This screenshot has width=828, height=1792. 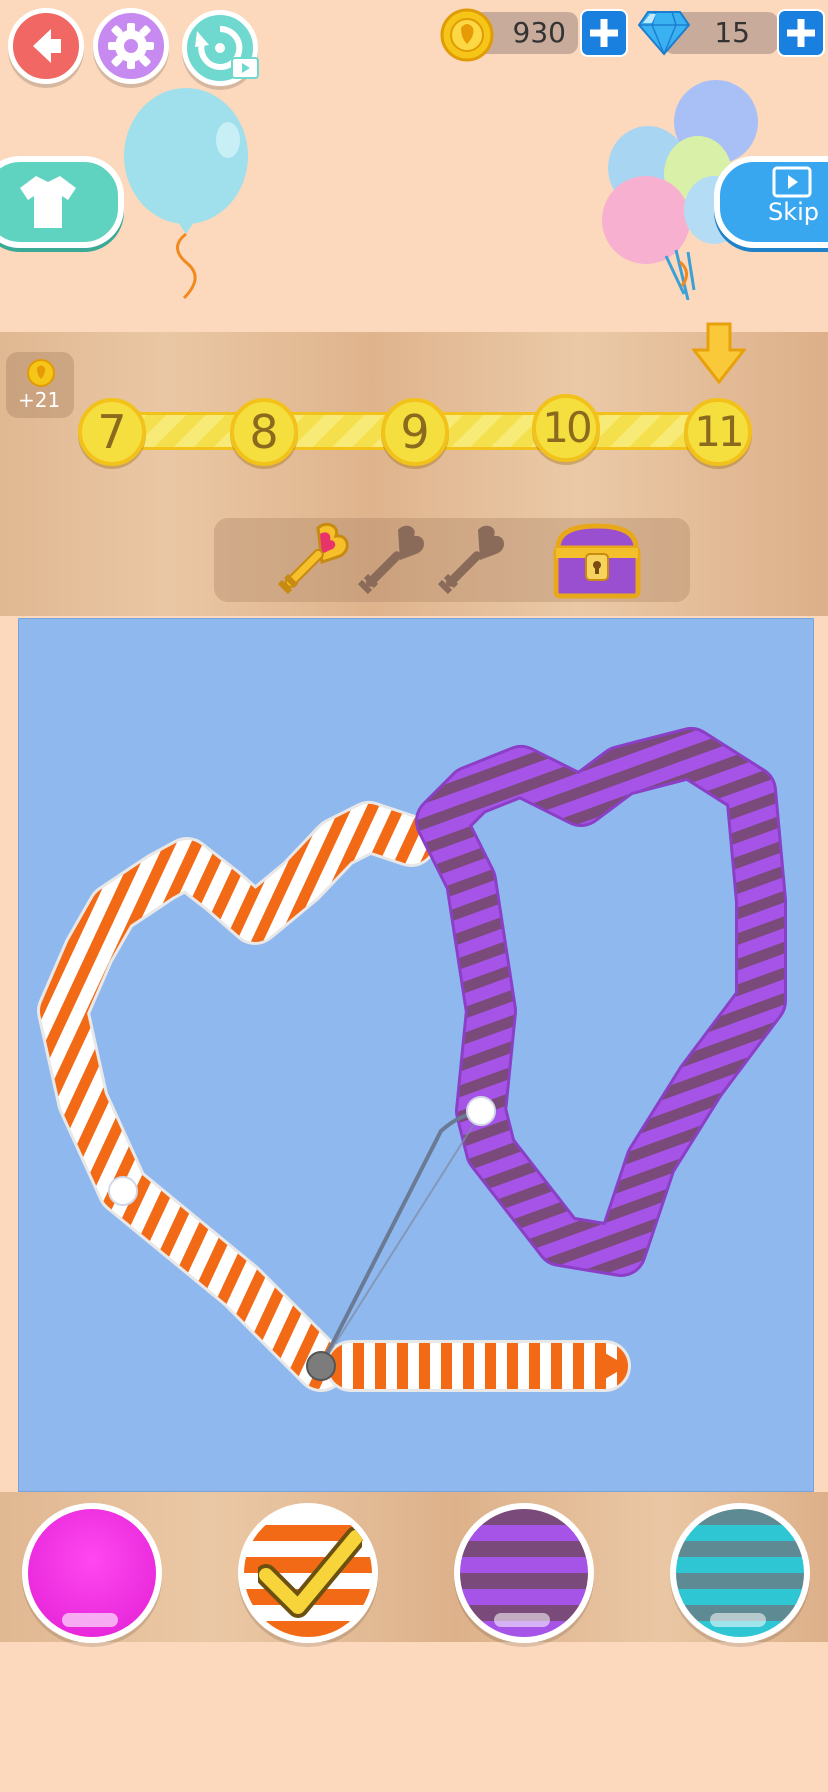 What do you see at coordinates (264, 432) in the screenshot?
I see `level-node: 8` at bounding box center [264, 432].